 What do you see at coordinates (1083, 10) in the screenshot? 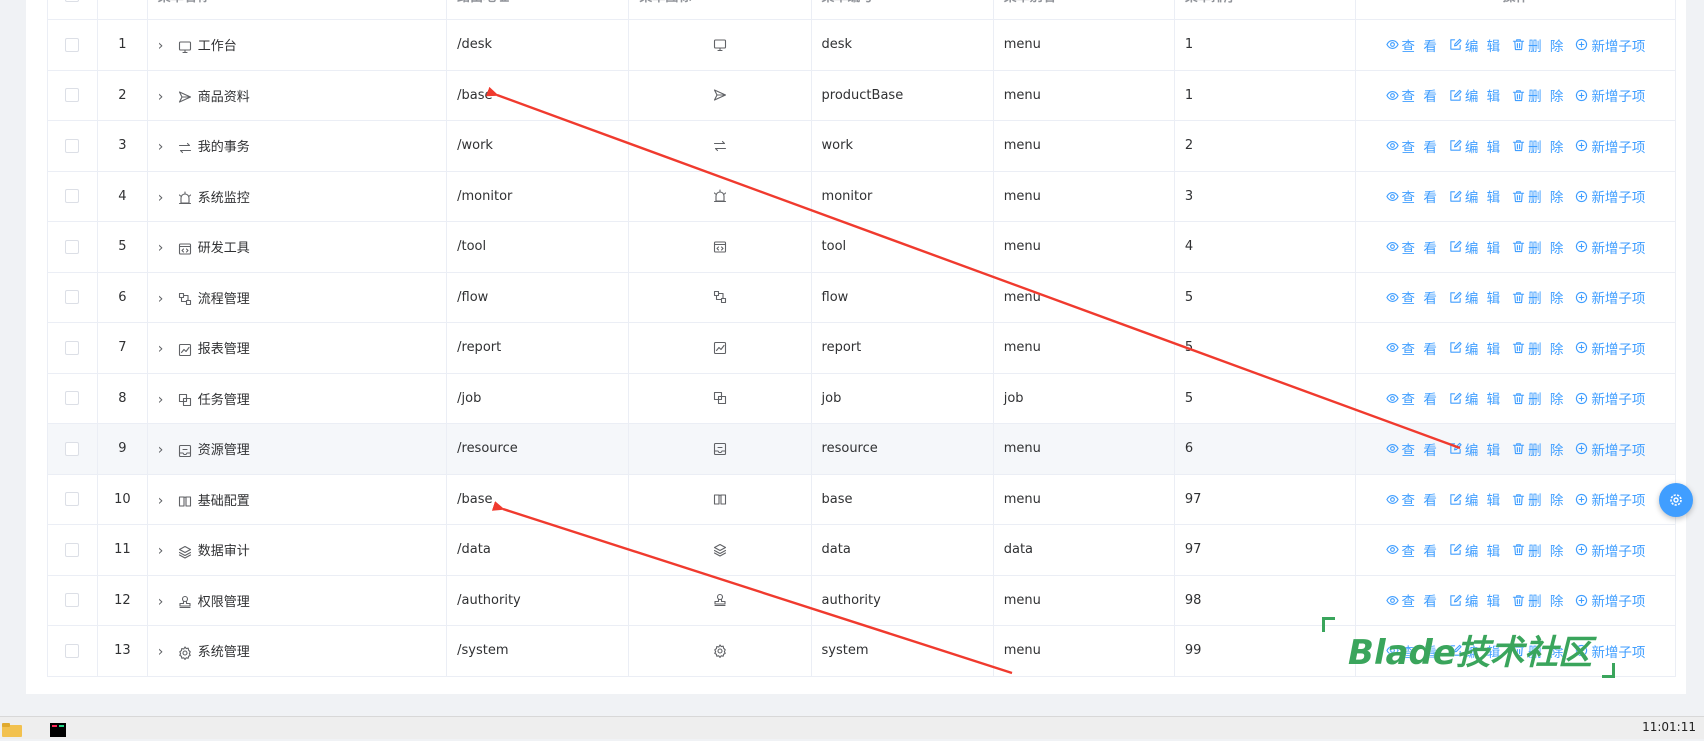
I see `header-alias: 菜单别名` at bounding box center [1083, 10].